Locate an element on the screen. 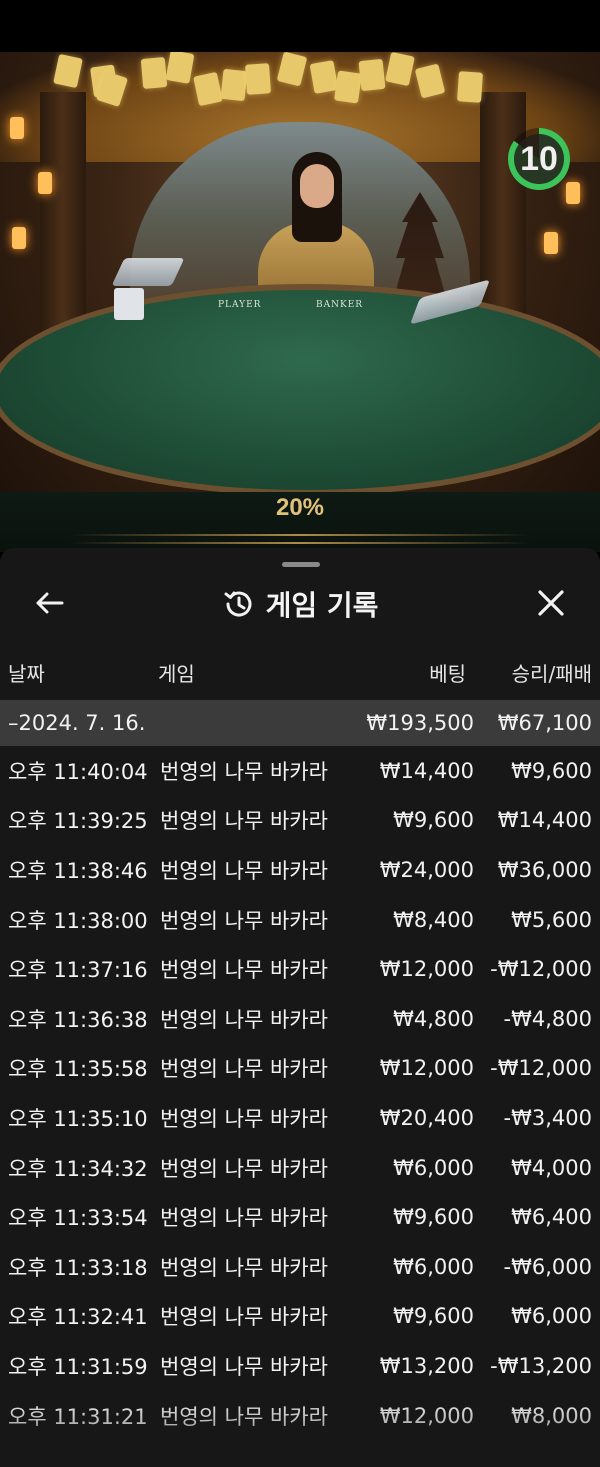 The height and width of the screenshot is (1467, 600). round-timer: 10 is located at coordinates (539, 159).